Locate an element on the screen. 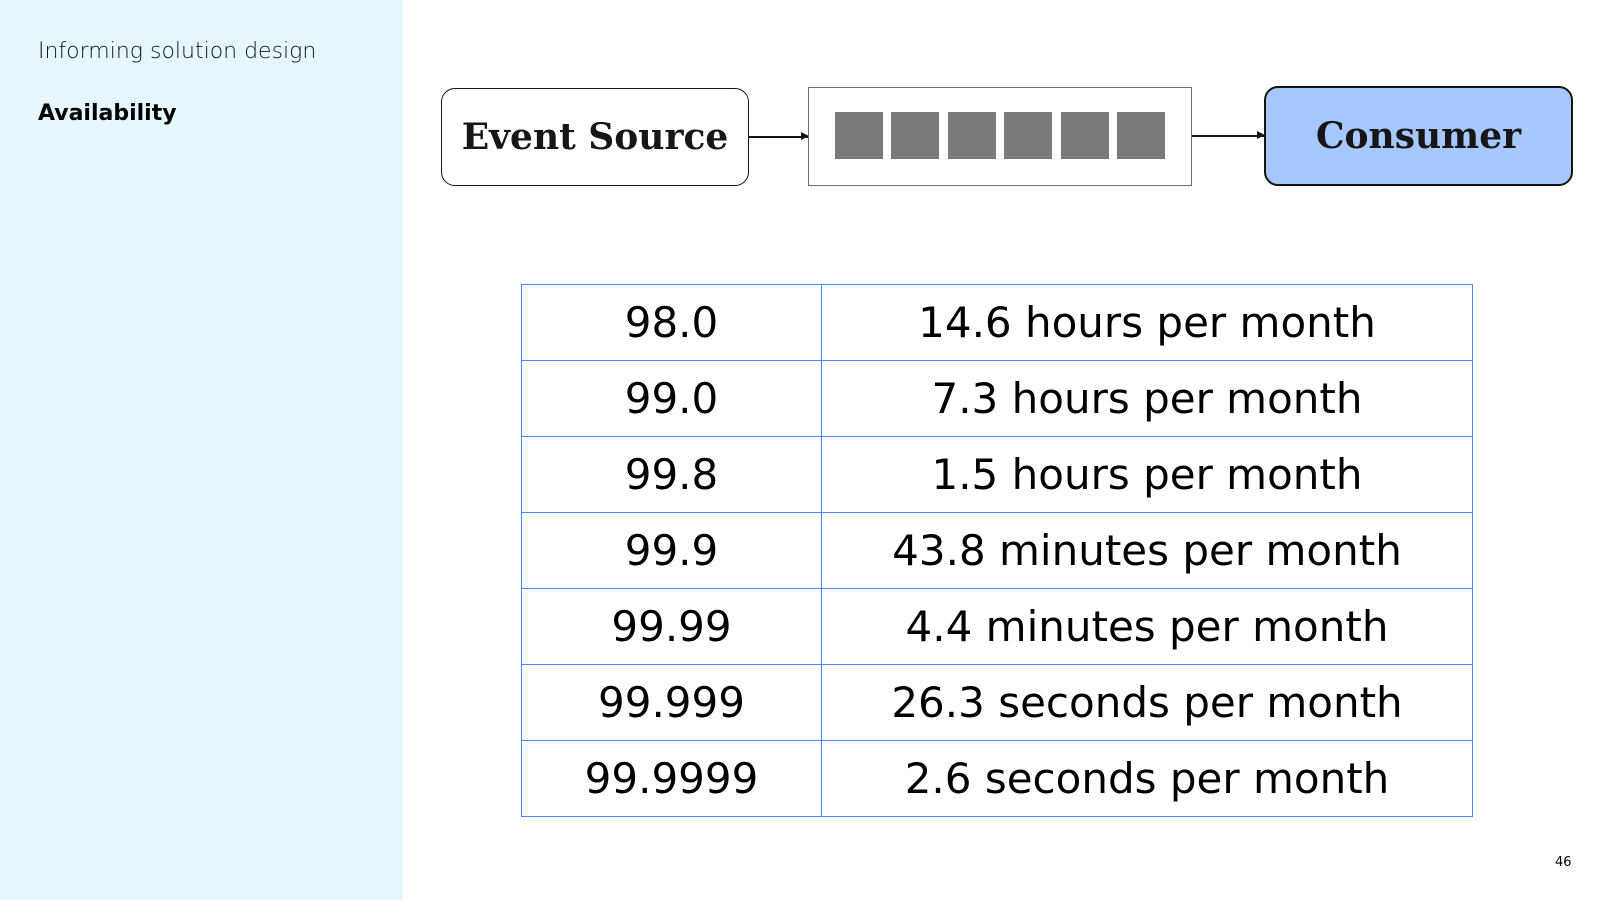  table-row: 98.0 14.6 hours per month is located at coordinates (997, 322).